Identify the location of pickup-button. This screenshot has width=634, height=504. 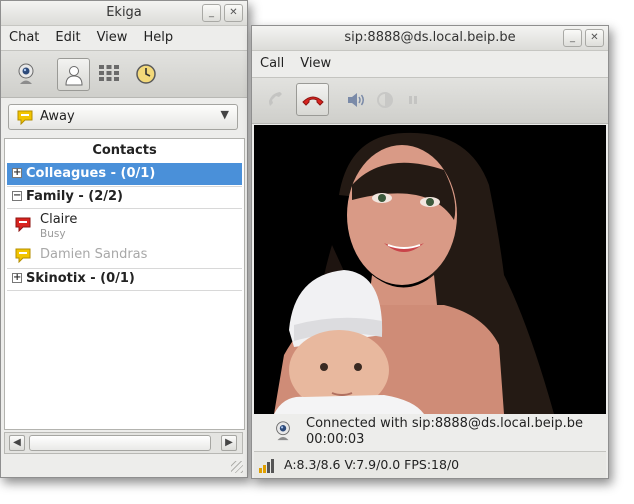
(276, 100).